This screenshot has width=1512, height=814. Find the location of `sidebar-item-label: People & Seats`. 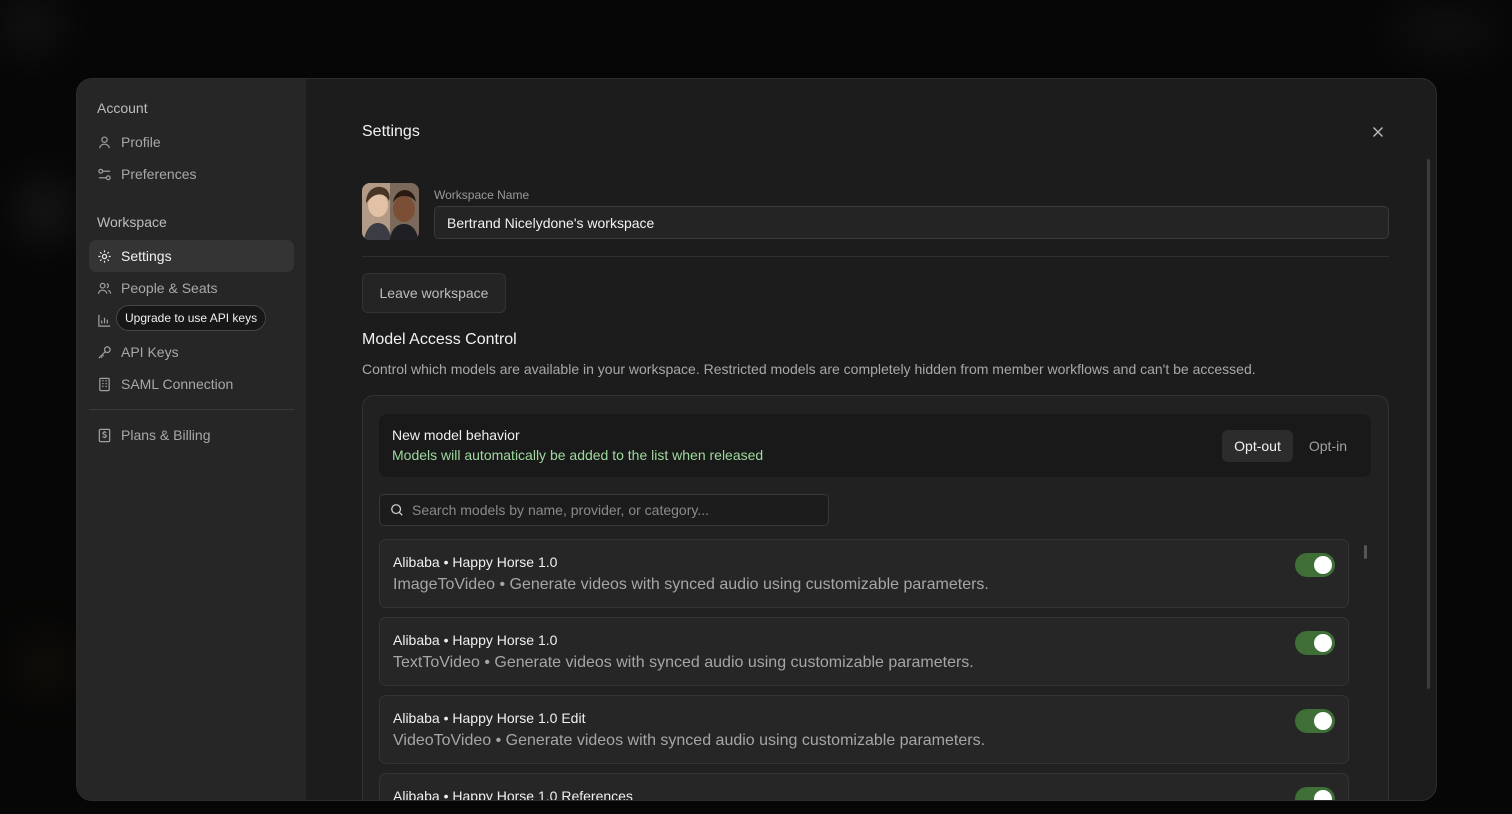

sidebar-item-label: People & Seats is located at coordinates (169, 288).